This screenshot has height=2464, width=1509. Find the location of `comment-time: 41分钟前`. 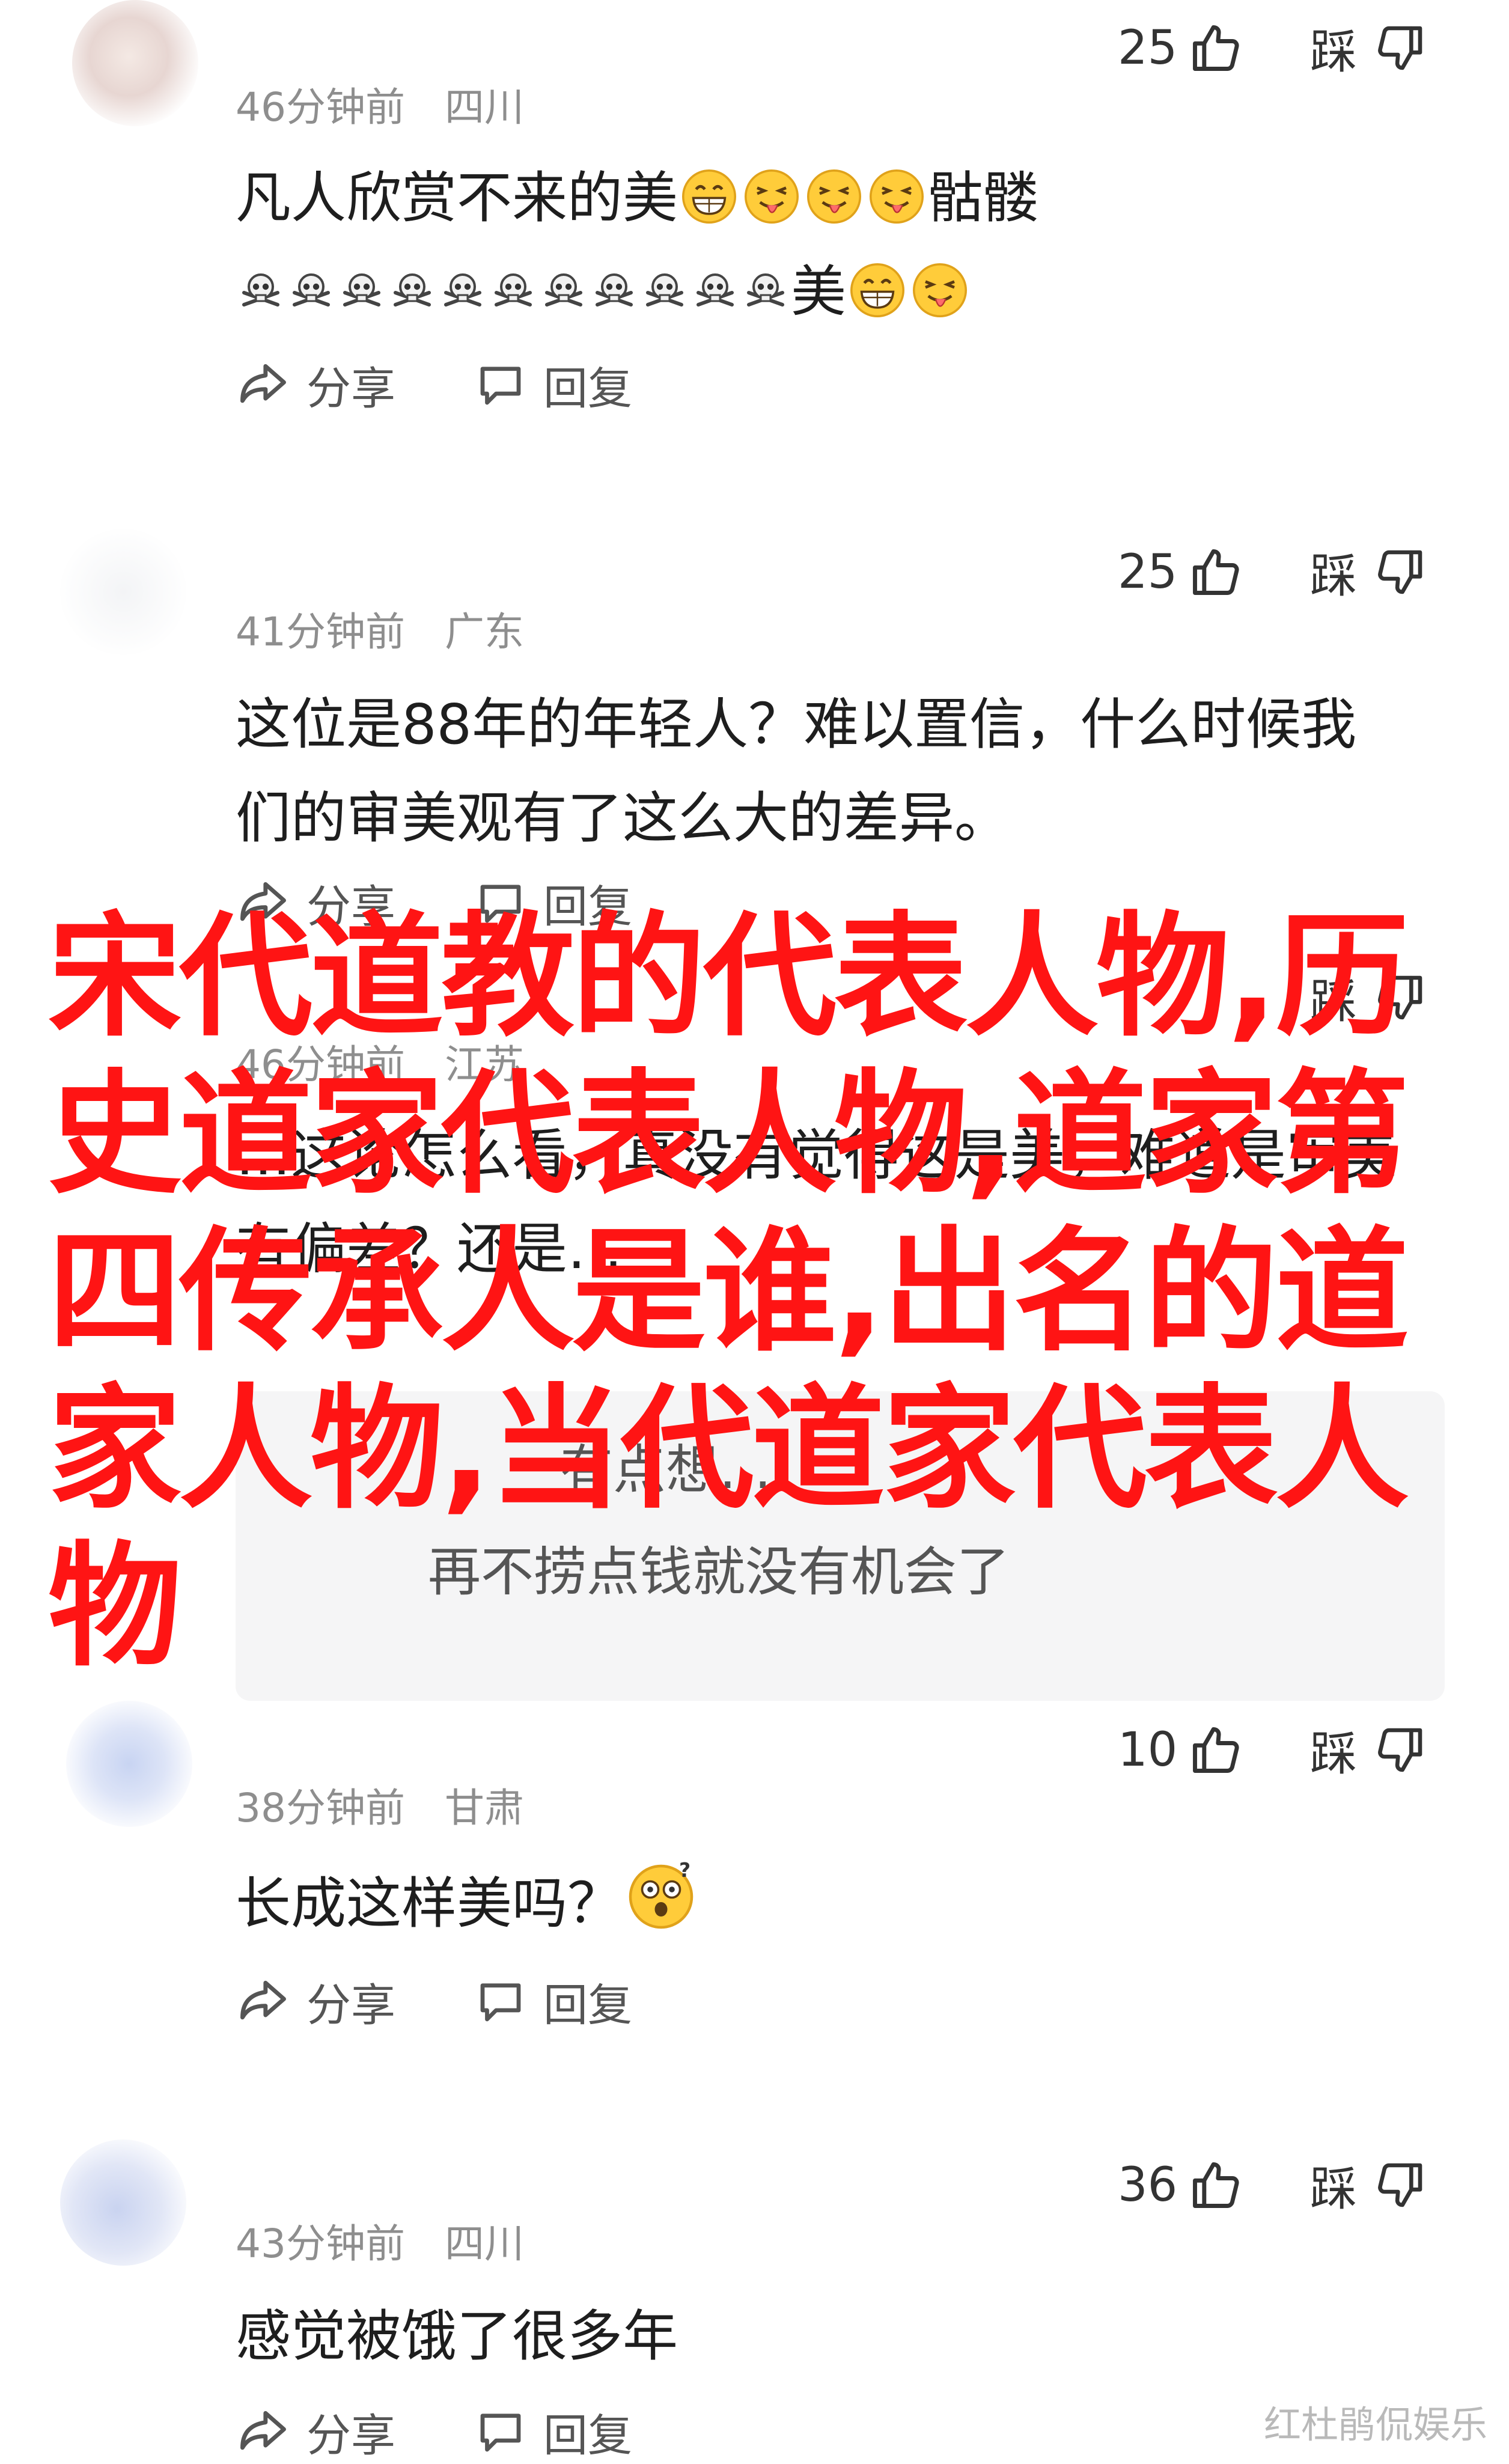

comment-time: 41分钟前 is located at coordinates (320, 632).